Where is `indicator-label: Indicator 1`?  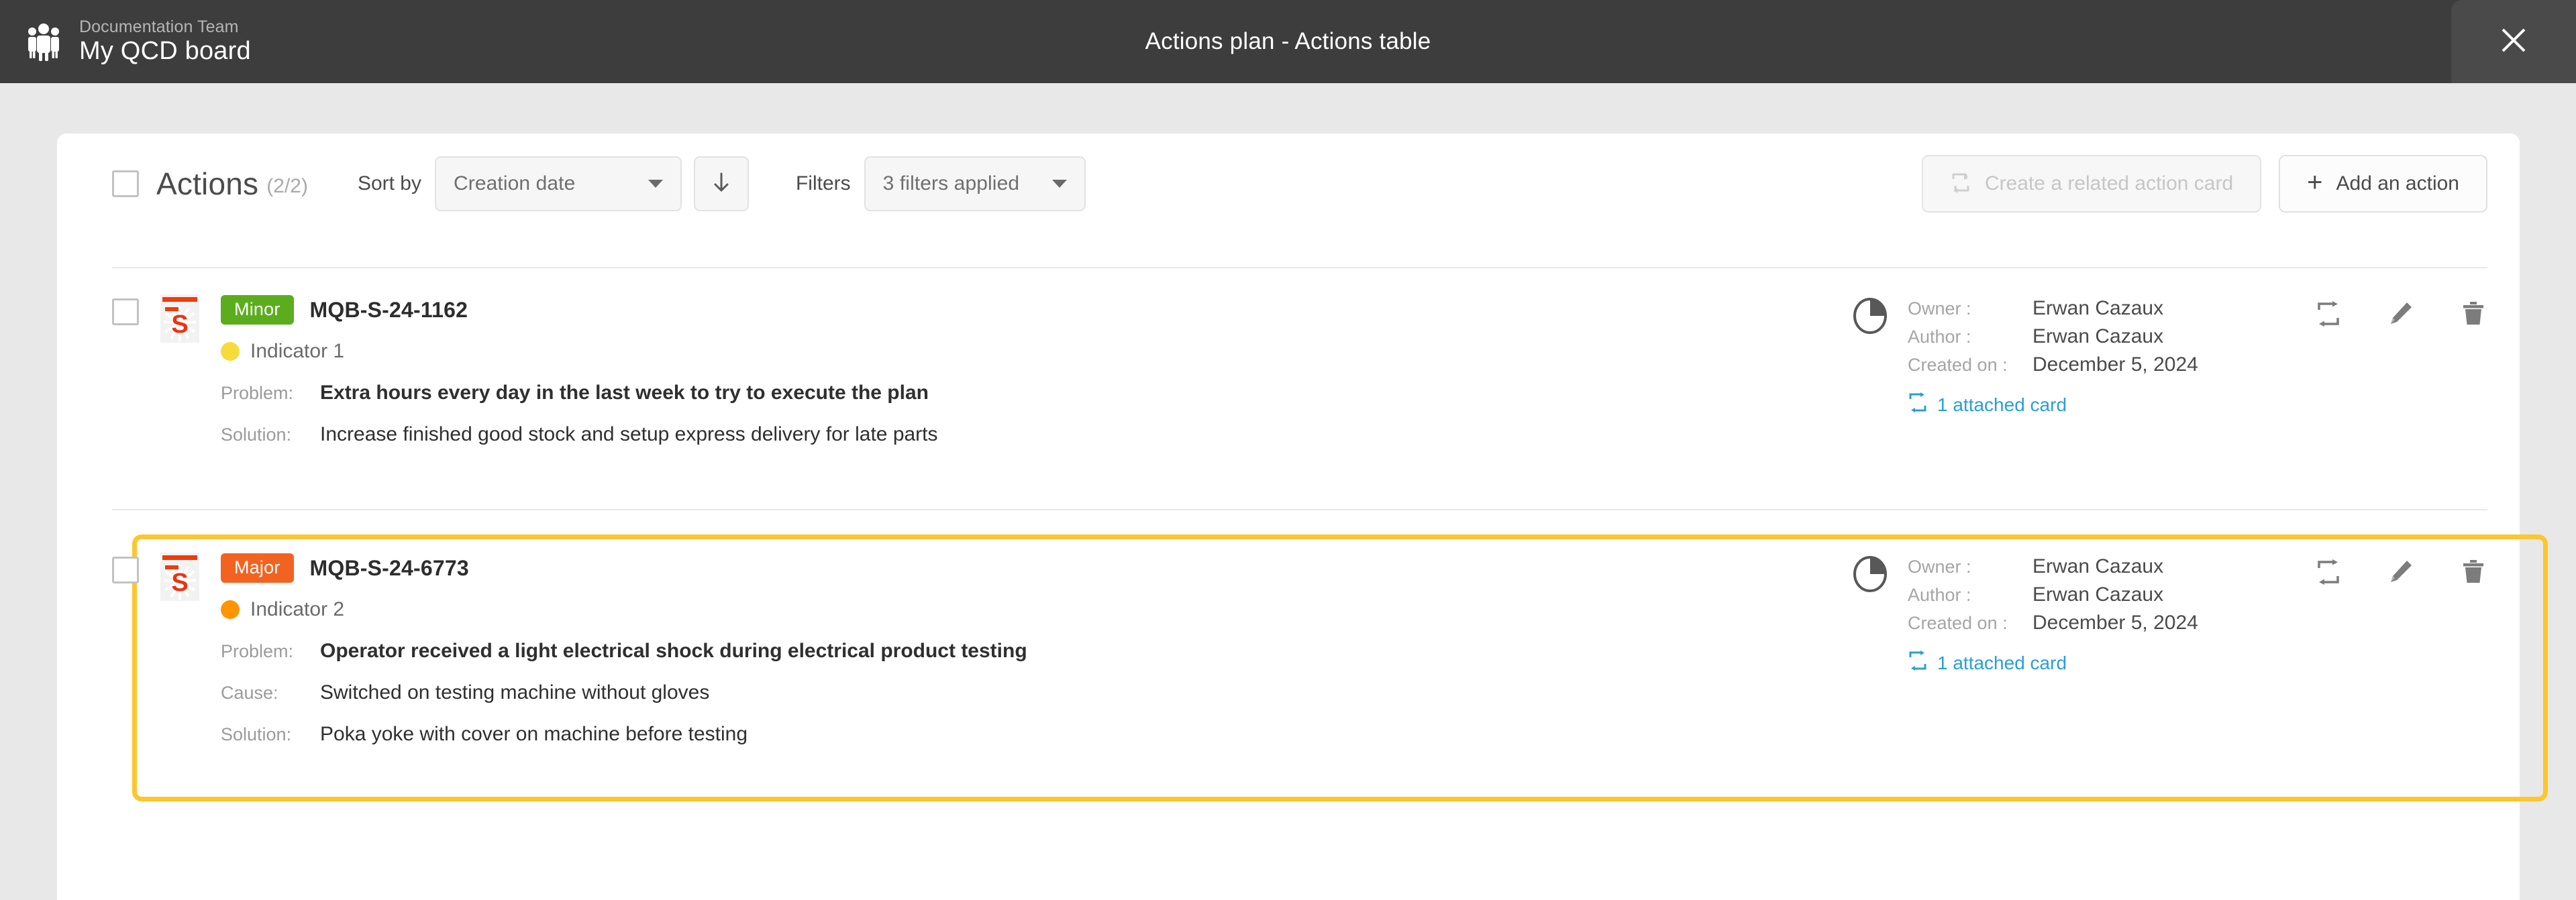
indicator-label: Indicator 1 is located at coordinates (297, 351).